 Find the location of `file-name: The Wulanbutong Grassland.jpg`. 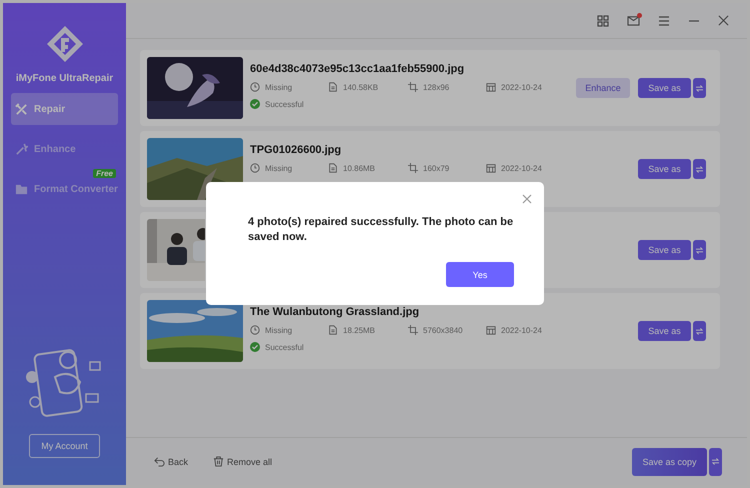

file-name: The Wulanbutong Grassland.jpg is located at coordinates (335, 312).